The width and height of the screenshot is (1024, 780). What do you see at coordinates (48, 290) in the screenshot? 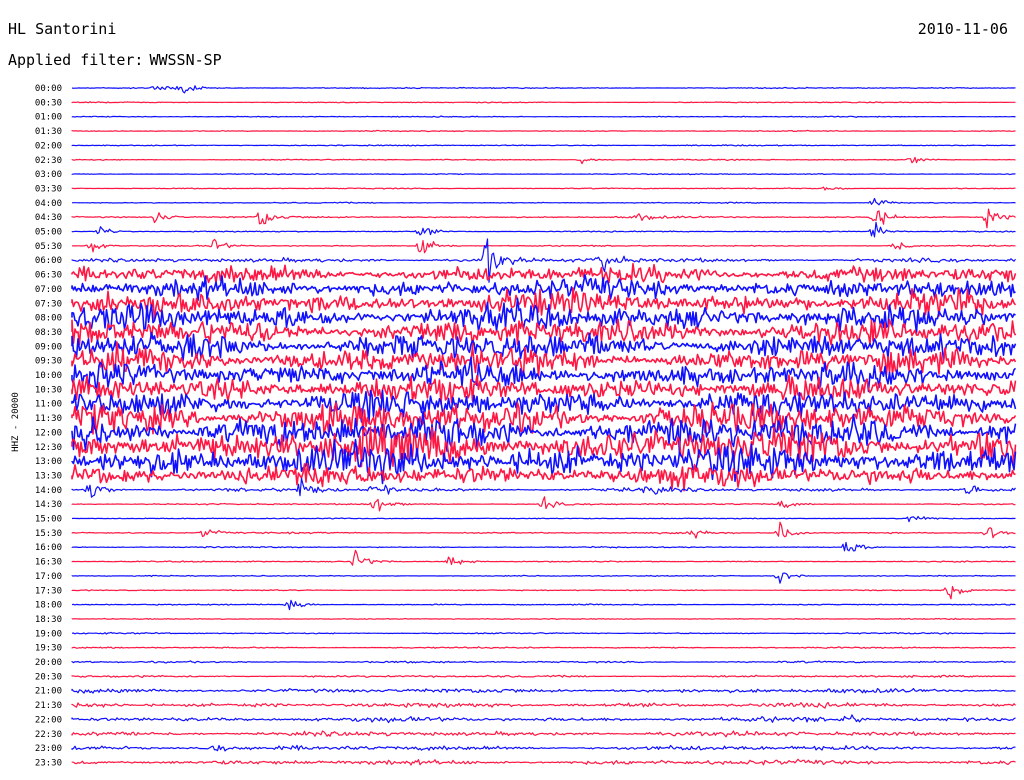
I see `time-label: 07:00` at bounding box center [48, 290].